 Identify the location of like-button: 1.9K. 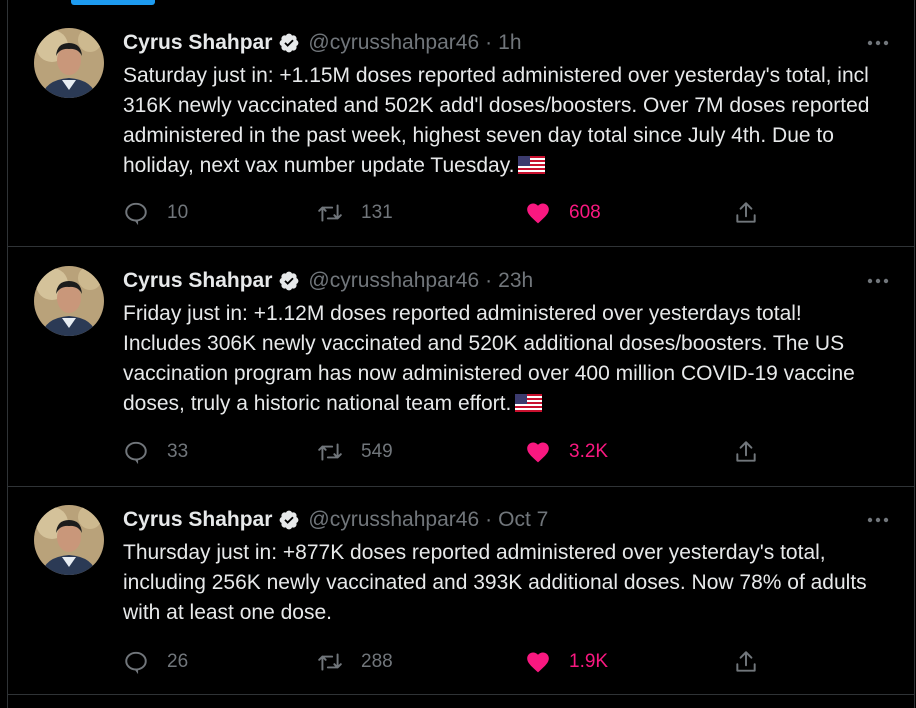
(566, 662).